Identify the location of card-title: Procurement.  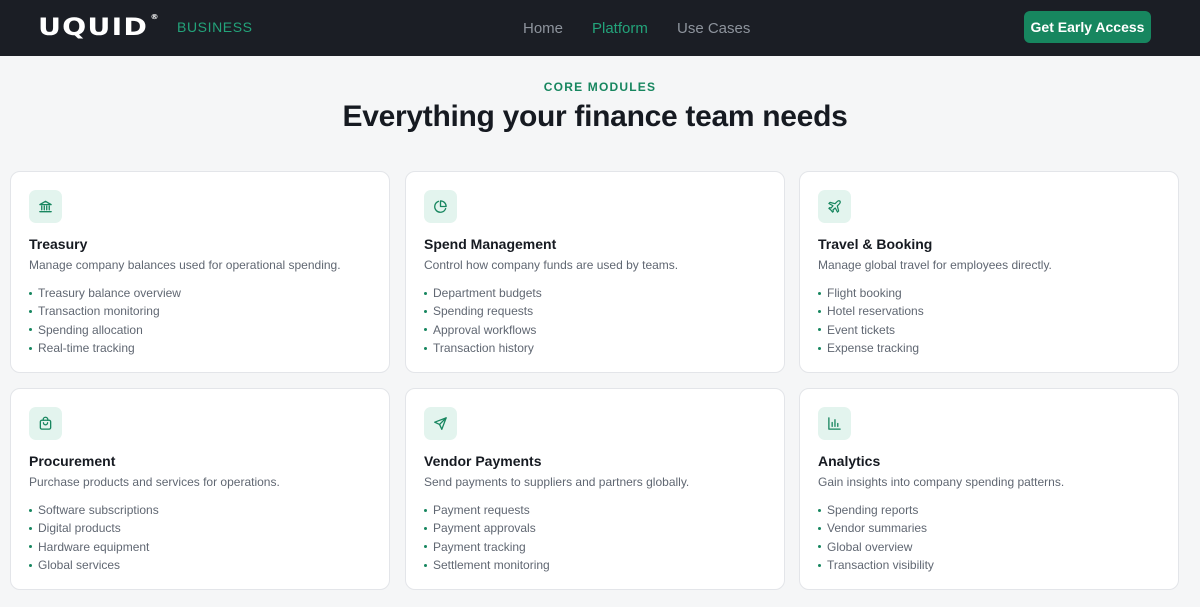
(72, 461).